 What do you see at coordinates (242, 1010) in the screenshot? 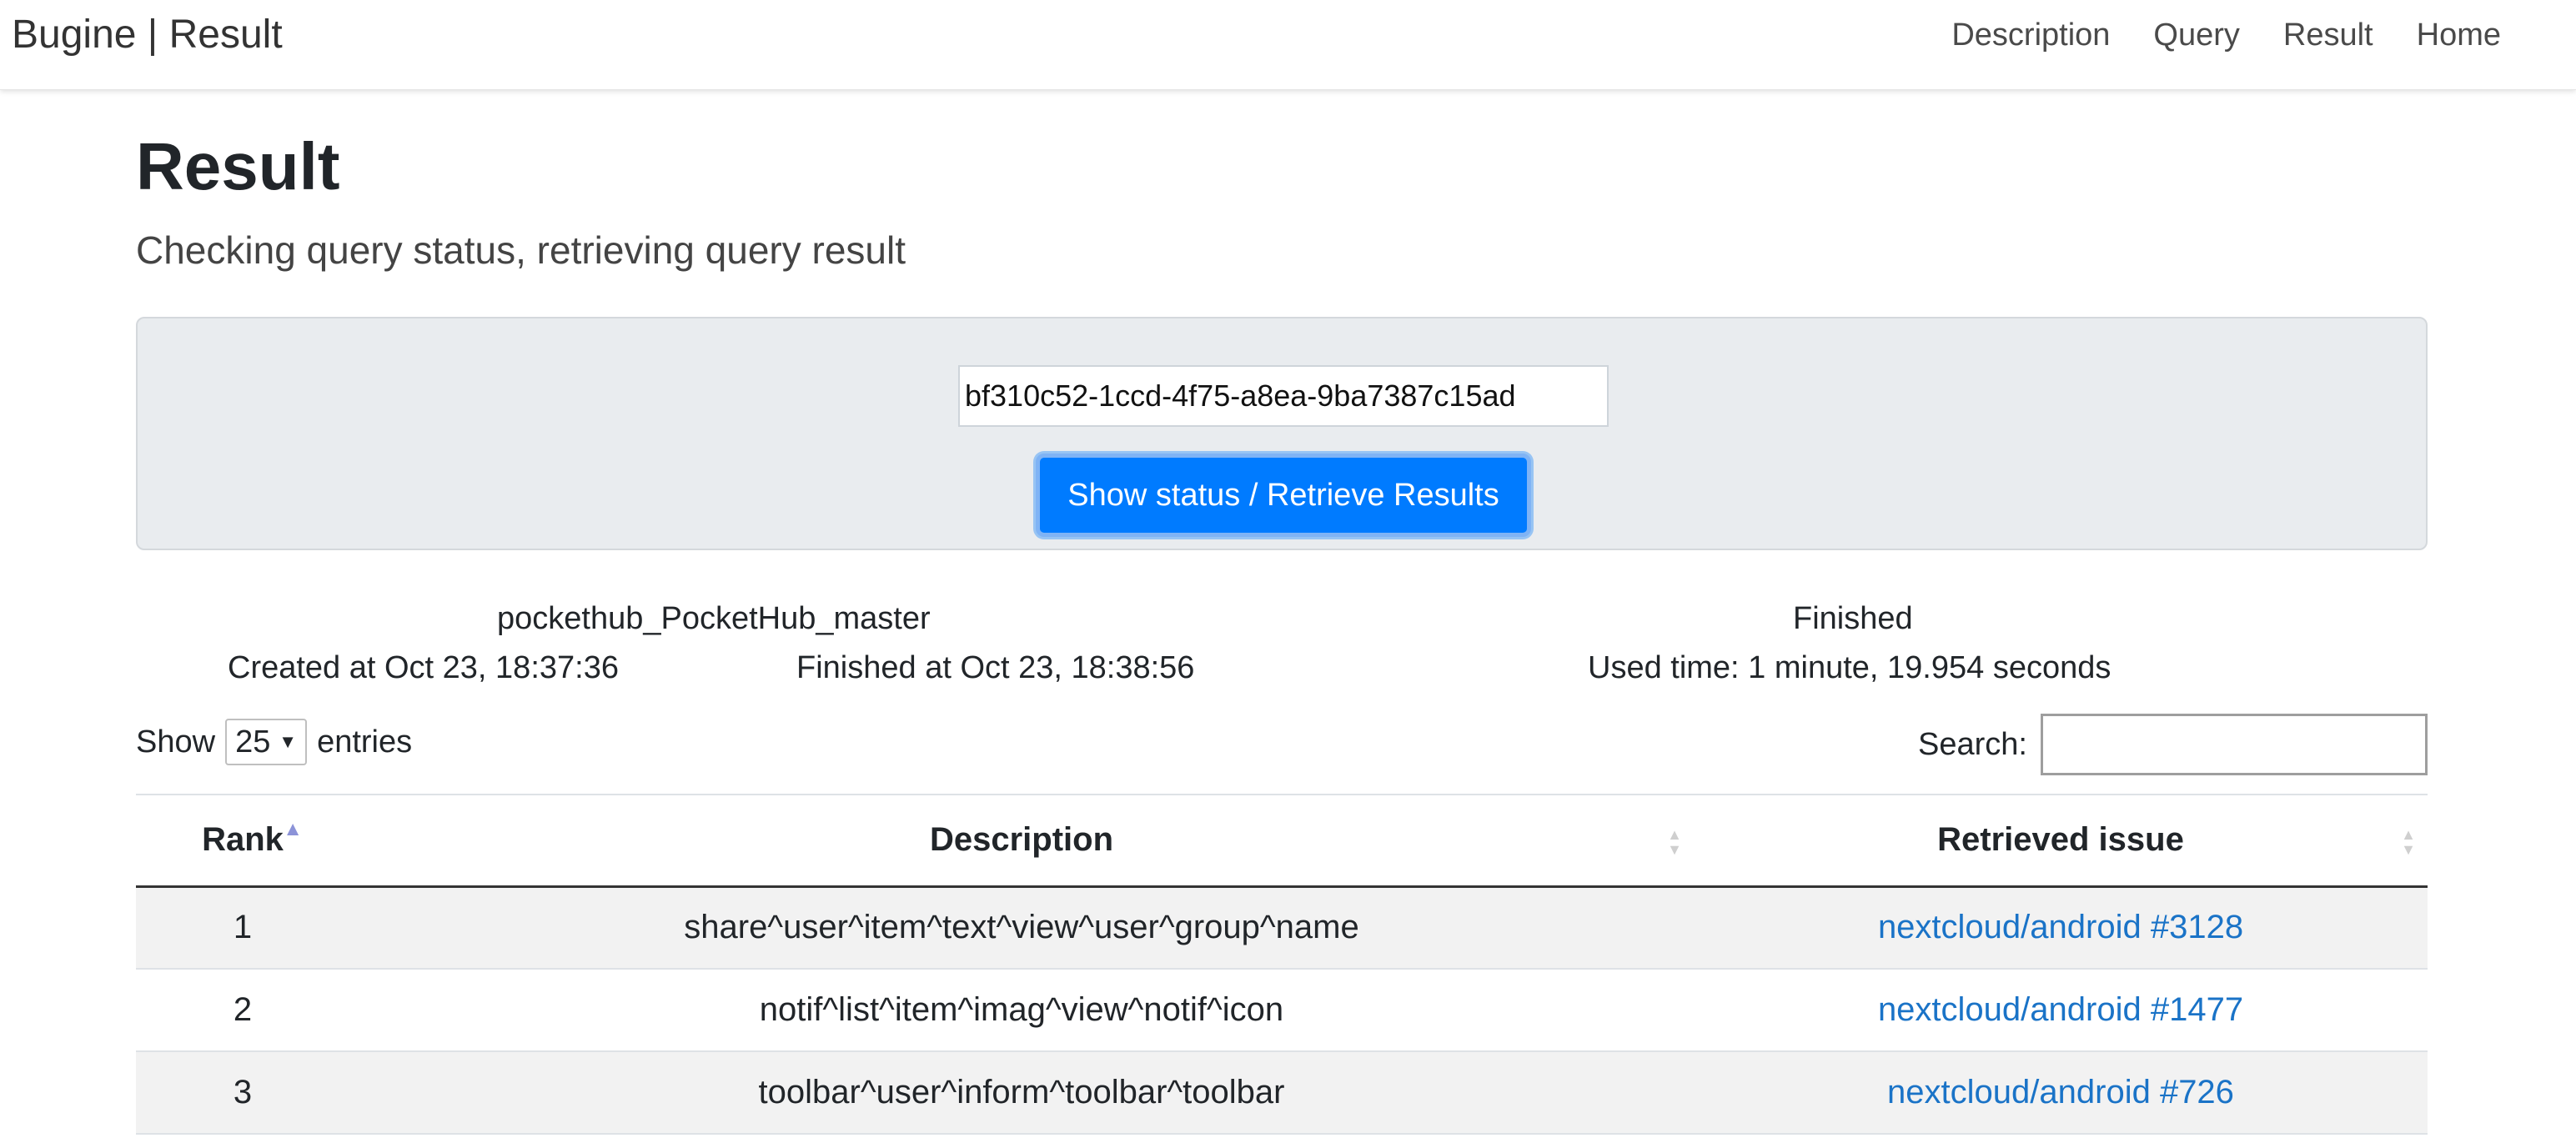
I see `rank-cell: 2` at bounding box center [242, 1010].